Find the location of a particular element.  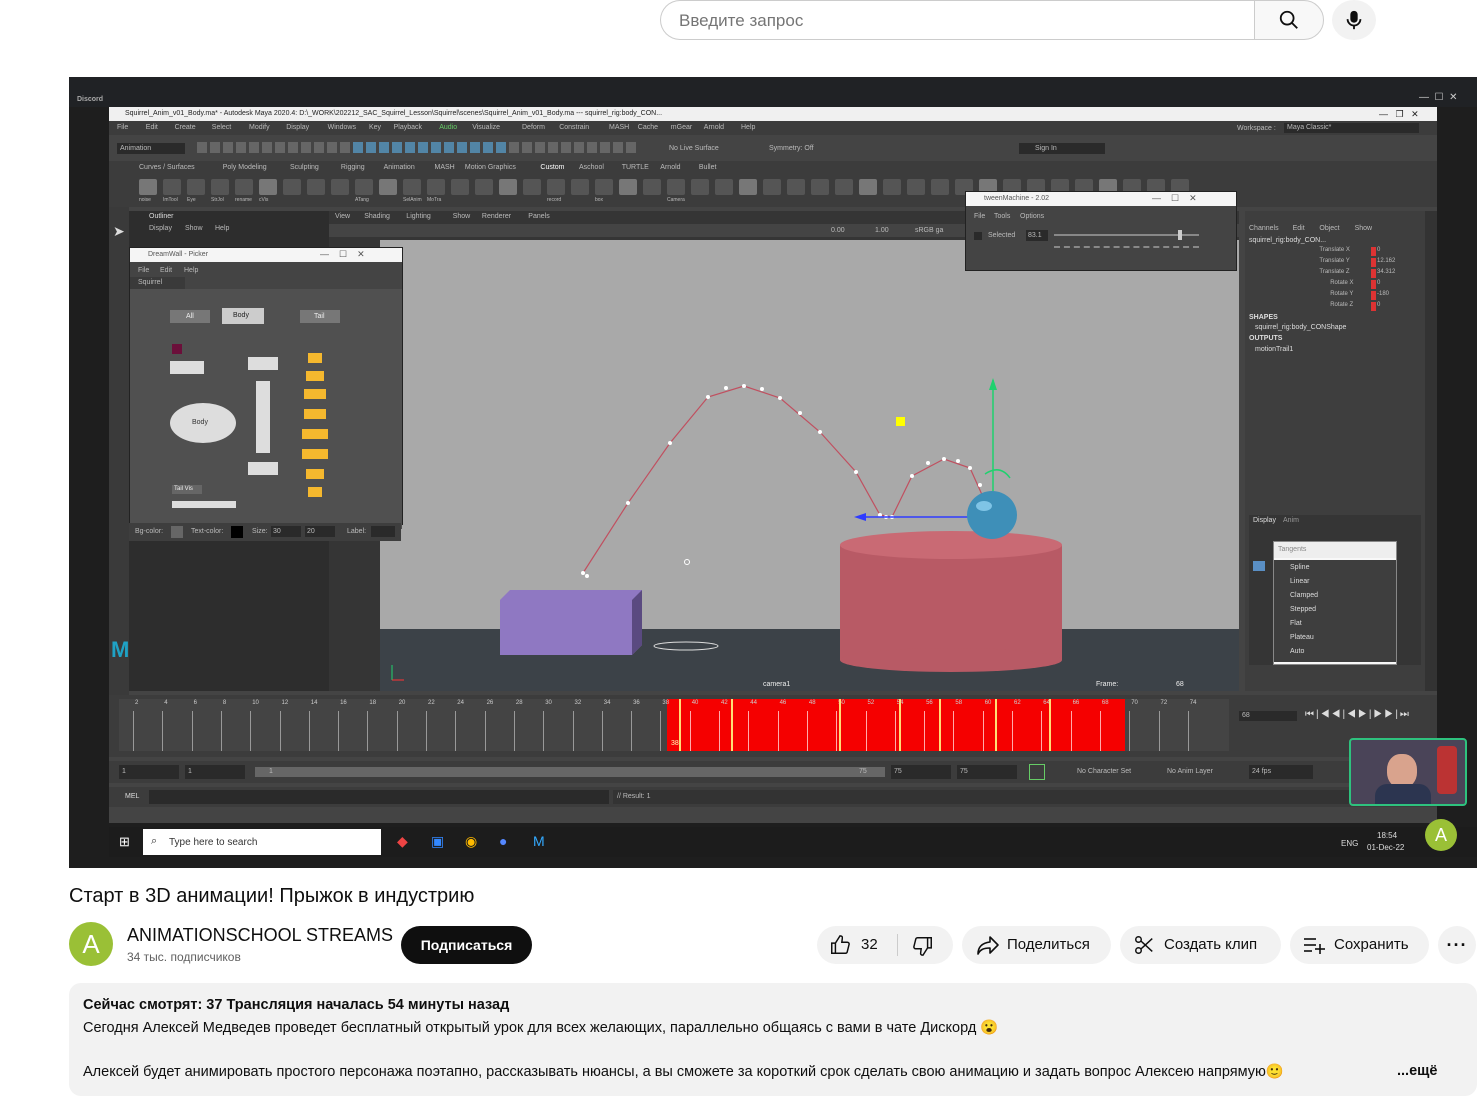

picker-size-w: 30 is located at coordinates (286, 531).